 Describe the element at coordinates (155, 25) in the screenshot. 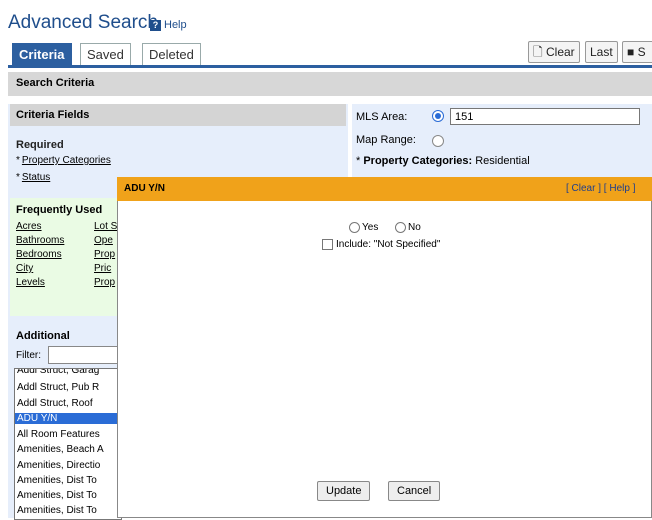

I see `help-icon: ?` at that location.